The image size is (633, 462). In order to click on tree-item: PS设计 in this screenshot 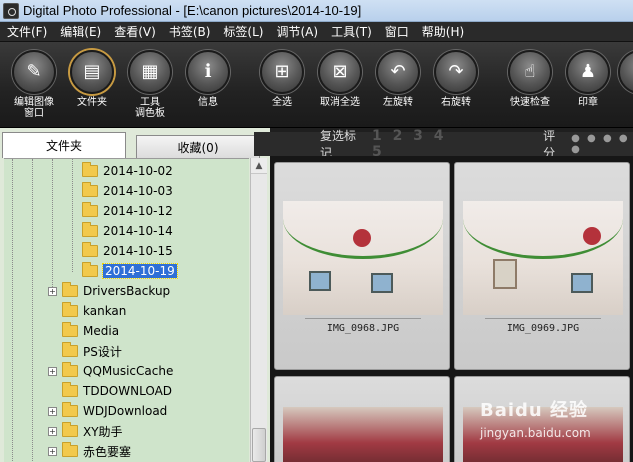, I will do `click(92, 351)`.